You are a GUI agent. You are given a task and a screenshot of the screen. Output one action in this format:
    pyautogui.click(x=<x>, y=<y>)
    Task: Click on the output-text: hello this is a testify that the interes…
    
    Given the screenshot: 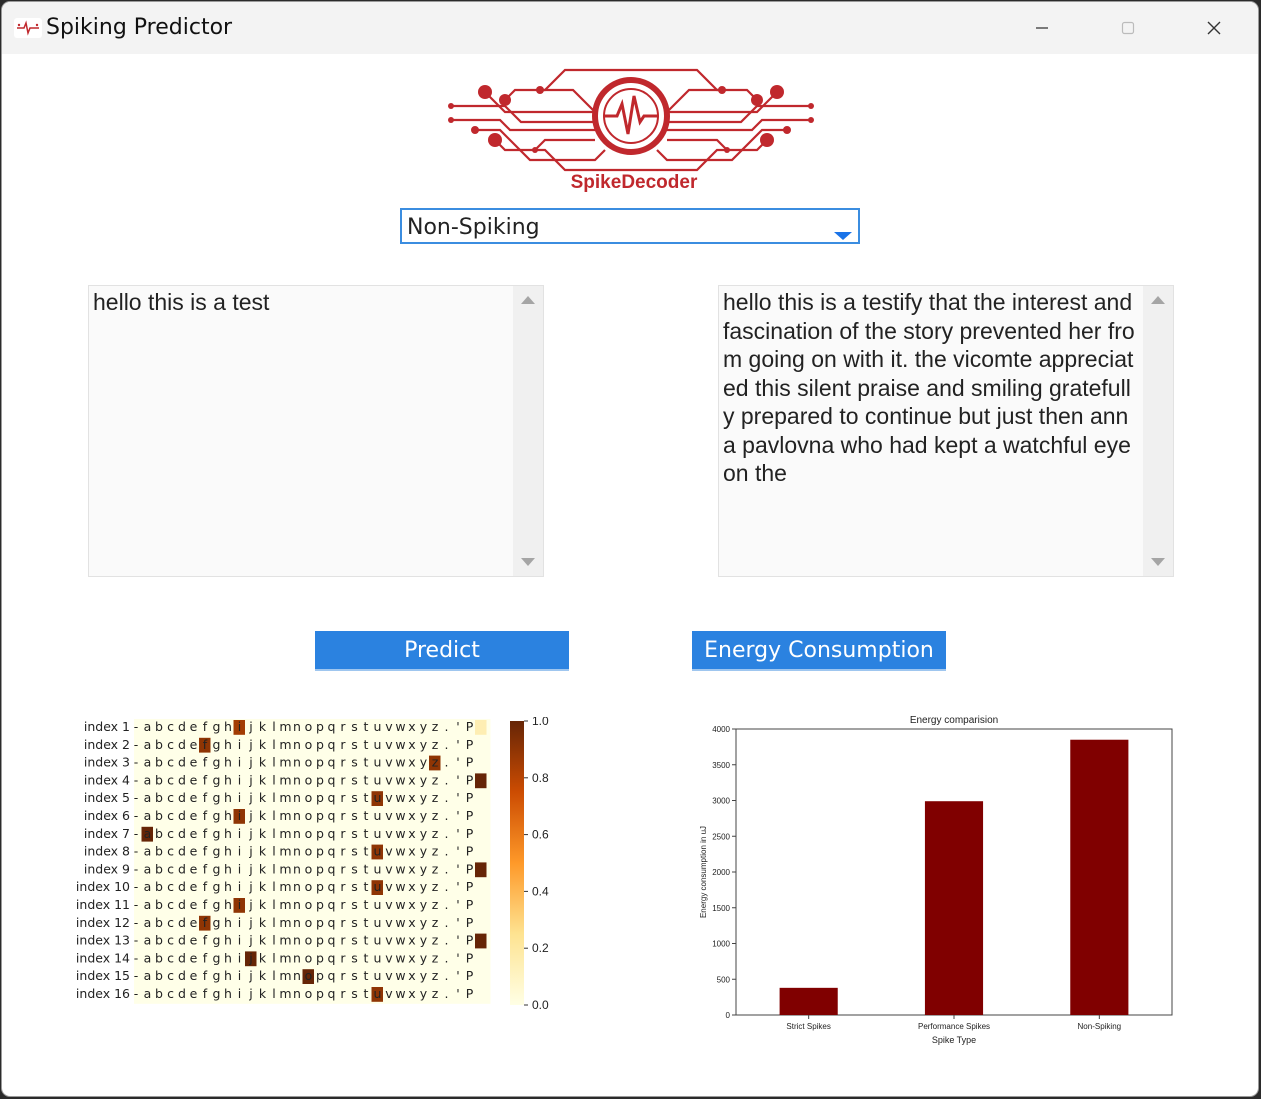 What is the action you would take?
    pyautogui.click(x=931, y=387)
    